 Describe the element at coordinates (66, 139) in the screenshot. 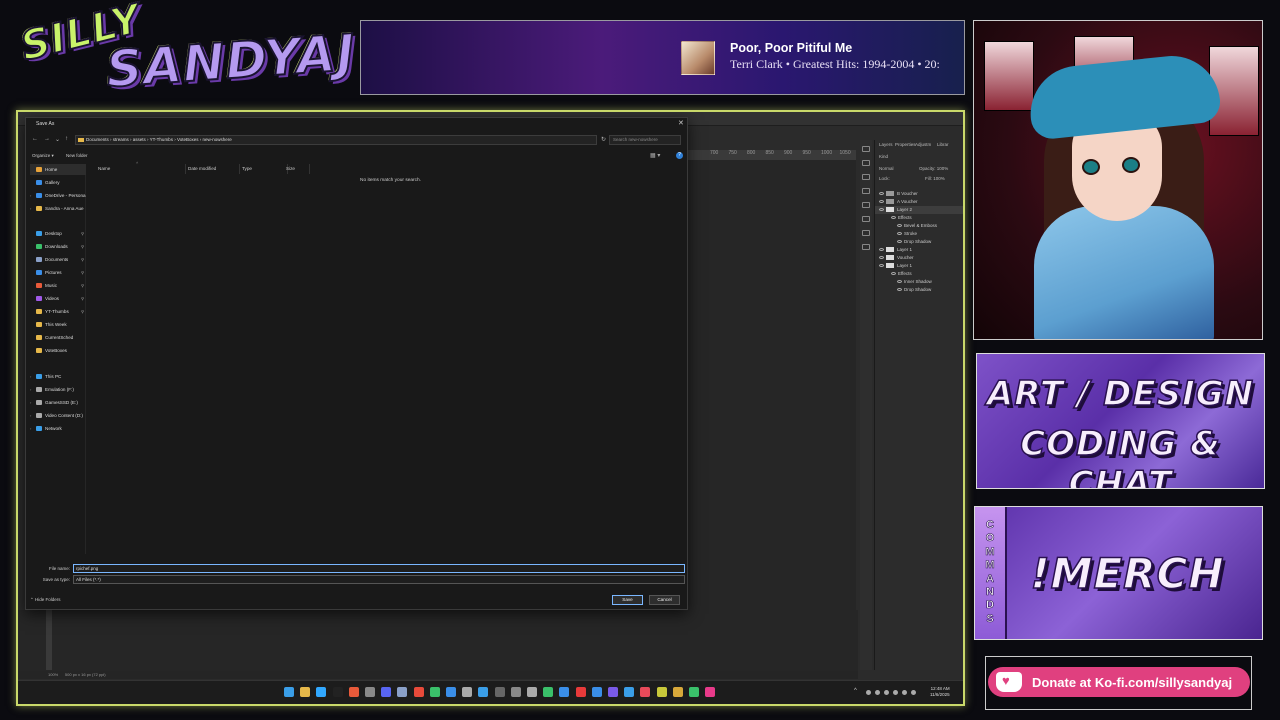

I see `up-button: ↑` at that location.